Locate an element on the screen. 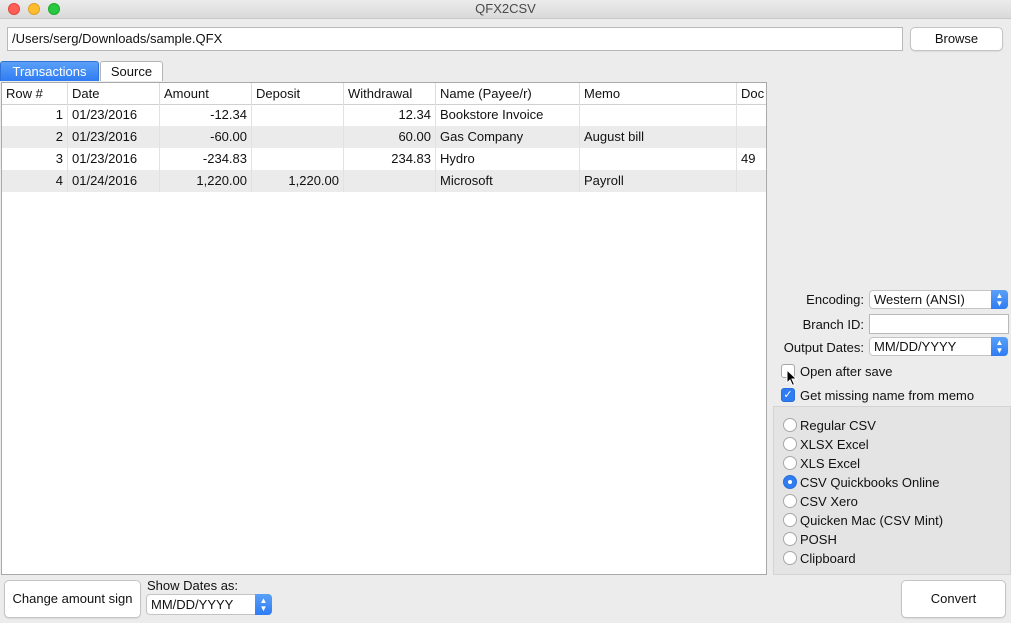  window-title: QFX2CSV is located at coordinates (505, 8).